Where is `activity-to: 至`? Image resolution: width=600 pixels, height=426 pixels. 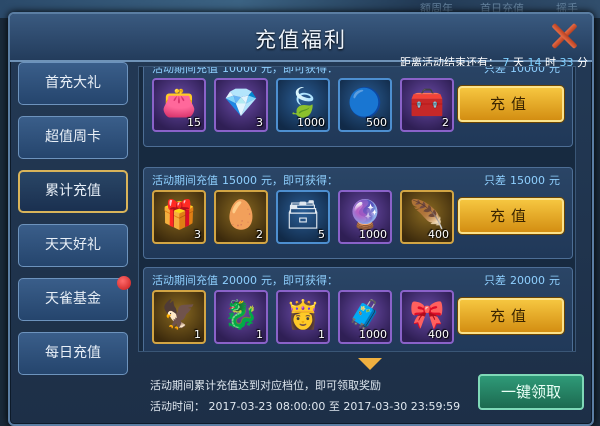
activity-to: 至 is located at coordinates (334, 406).